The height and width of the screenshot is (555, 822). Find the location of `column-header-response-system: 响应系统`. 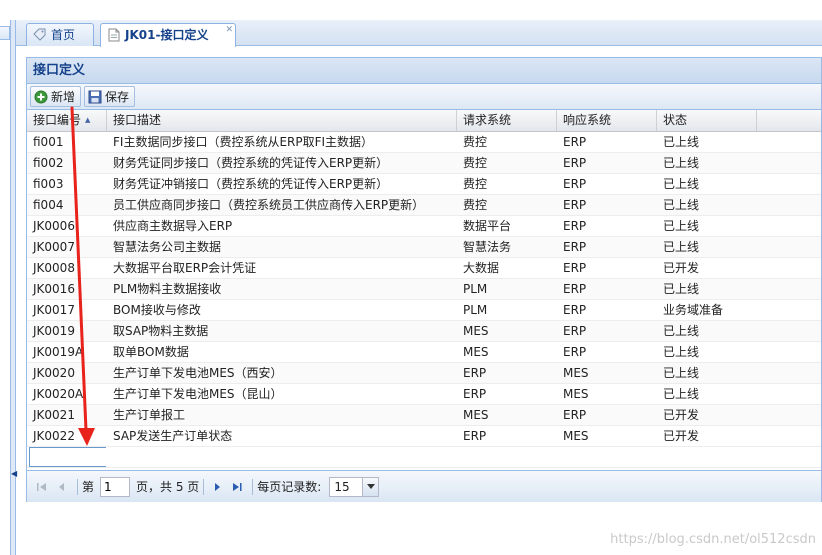

column-header-response-system: 响应系统 is located at coordinates (607, 120).